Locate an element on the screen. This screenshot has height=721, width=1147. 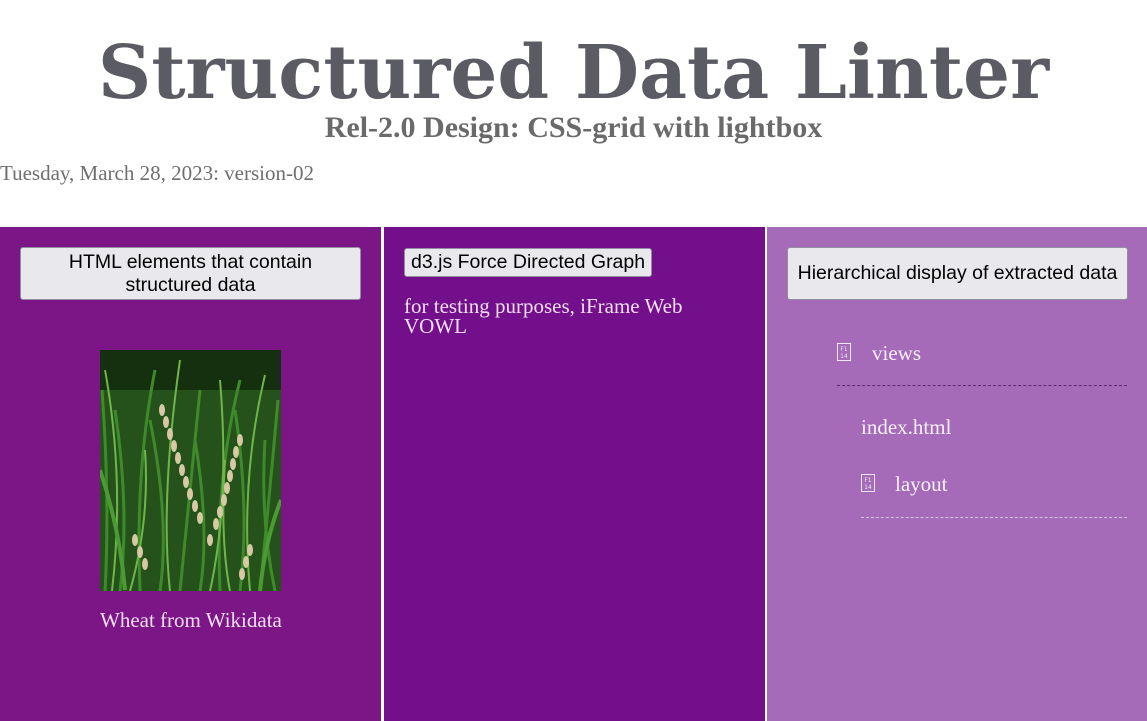
page-subtitle: Rel-2.0 Design: CSS-grid with lightbox is located at coordinates (573, 127).